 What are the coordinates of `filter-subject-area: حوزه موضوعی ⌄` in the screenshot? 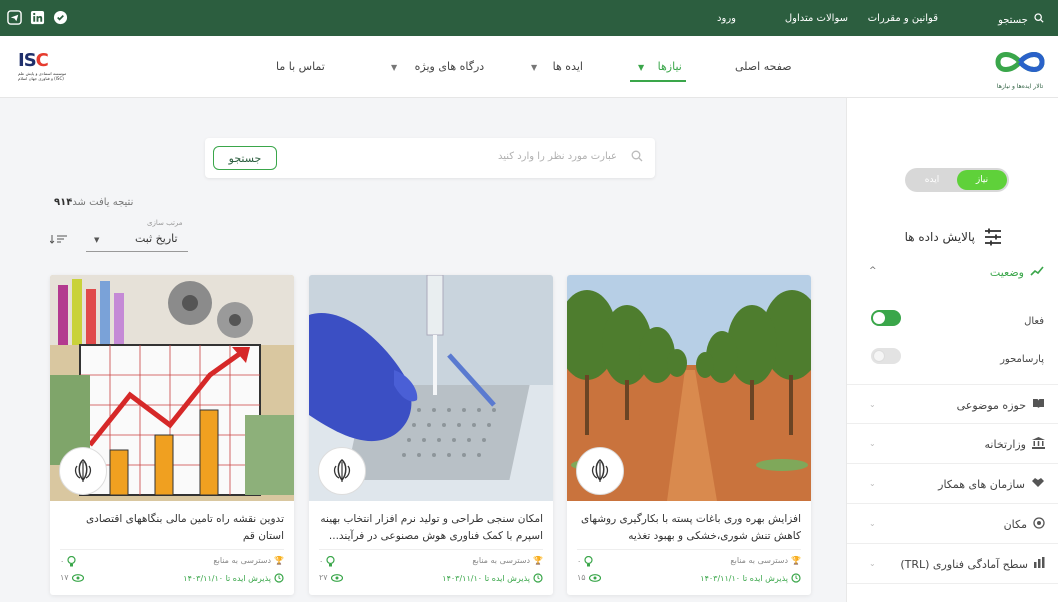 It's located at (952, 404).